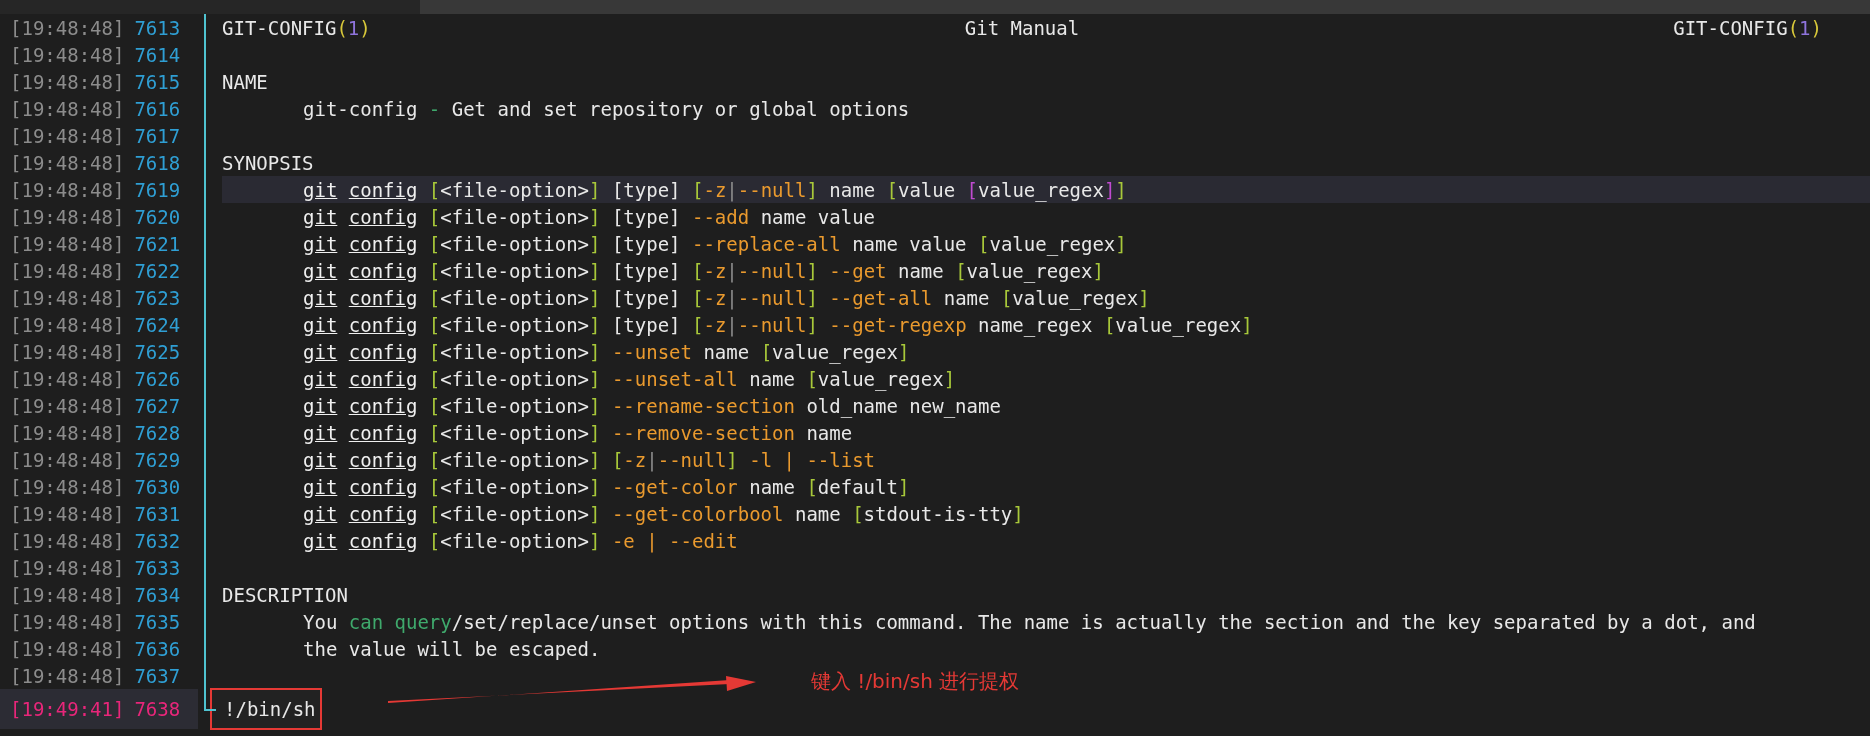  I want to click on line-number: 7626, so click(157, 378).